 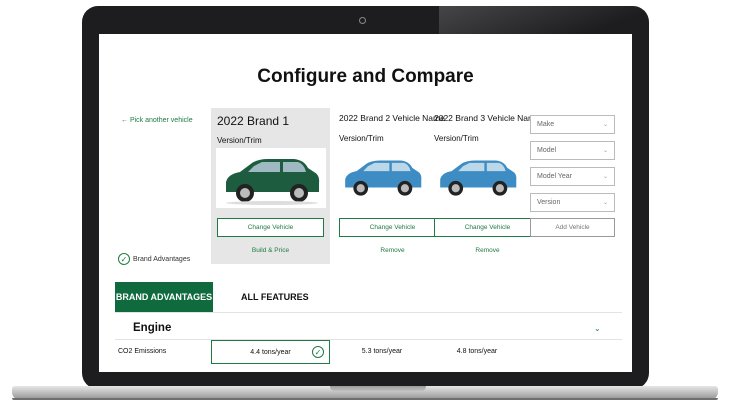 What do you see at coordinates (572, 202) in the screenshot?
I see `version-select: Version ⌄` at bounding box center [572, 202].